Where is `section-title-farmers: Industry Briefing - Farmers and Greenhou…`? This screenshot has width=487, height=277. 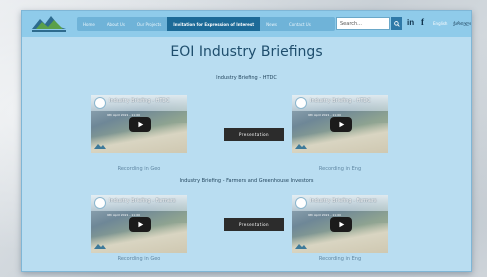 section-title-farmers: Industry Briefing - Farmers and Greenhou… is located at coordinates (246, 181).